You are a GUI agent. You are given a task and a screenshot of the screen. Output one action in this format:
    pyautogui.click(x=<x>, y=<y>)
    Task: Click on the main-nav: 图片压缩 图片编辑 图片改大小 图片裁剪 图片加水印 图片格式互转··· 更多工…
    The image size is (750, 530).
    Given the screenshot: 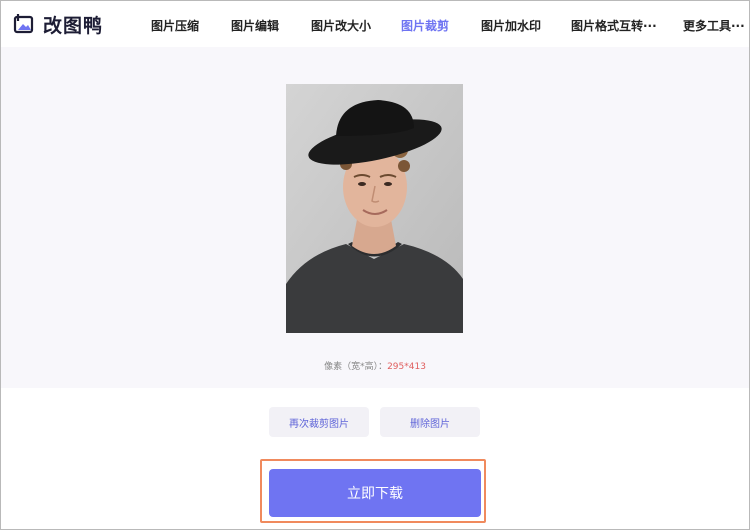 What is the action you would take?
    pyautogui.click(x=440, y=24)
    